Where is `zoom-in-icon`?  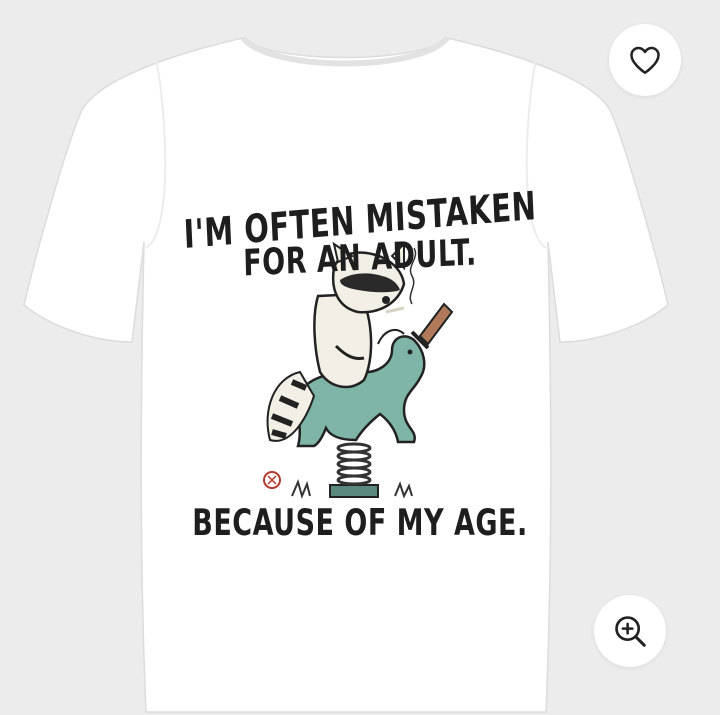 zoom-in-icon is located at coordinates (630, 631).